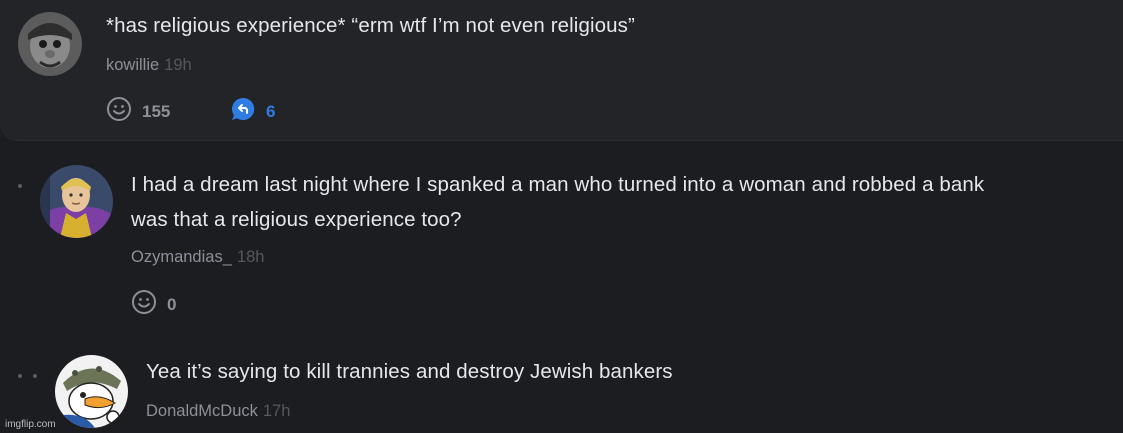 This screenshot has width=1123, height=433. What do you see at coordinates (243, 111) in the screenshot?
I see `reply-arrow-icon` at bounding box center [243, 111].